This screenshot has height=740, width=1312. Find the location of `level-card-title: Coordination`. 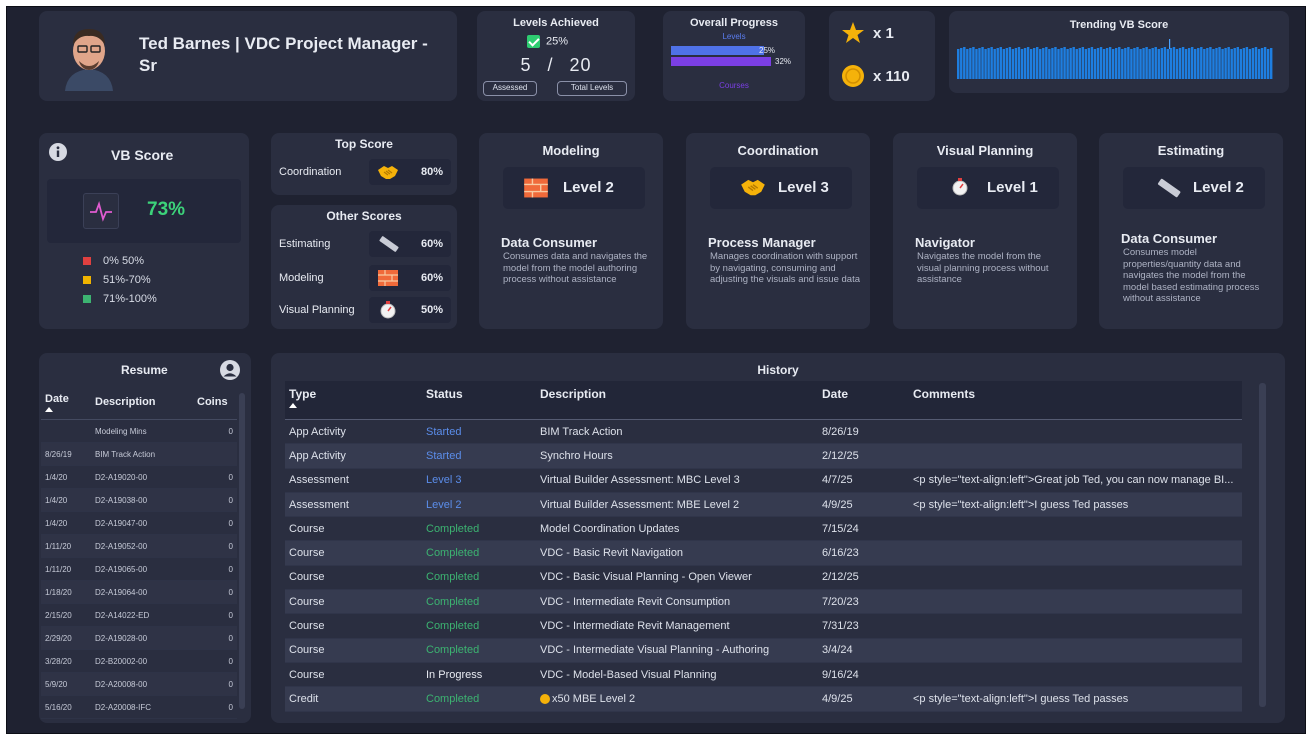

level-card-title: Coordination is located at coordinates (778, 150).